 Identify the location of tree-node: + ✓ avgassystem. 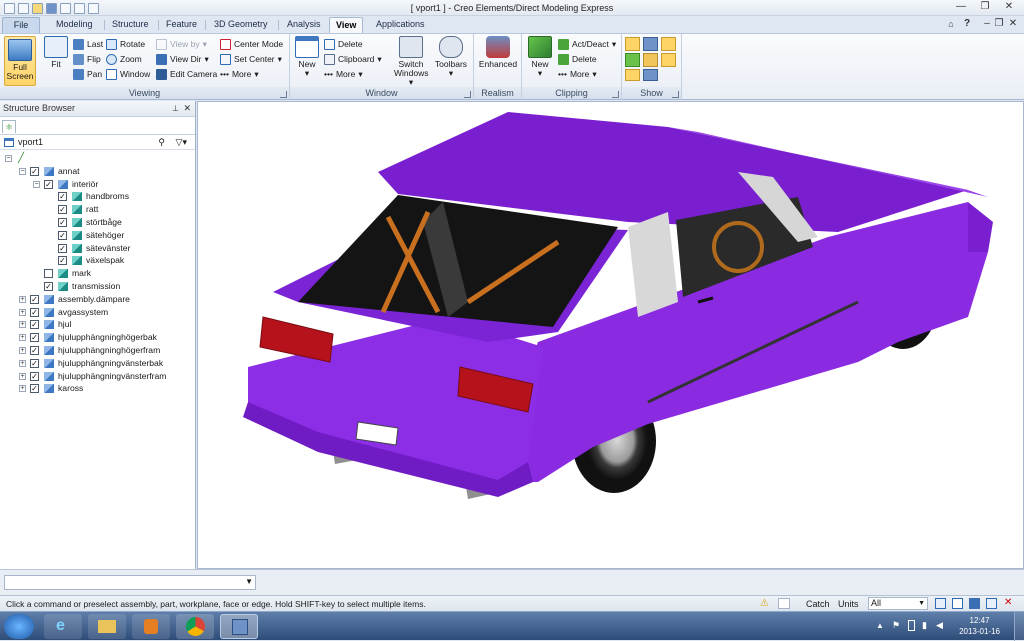
(97, 312).